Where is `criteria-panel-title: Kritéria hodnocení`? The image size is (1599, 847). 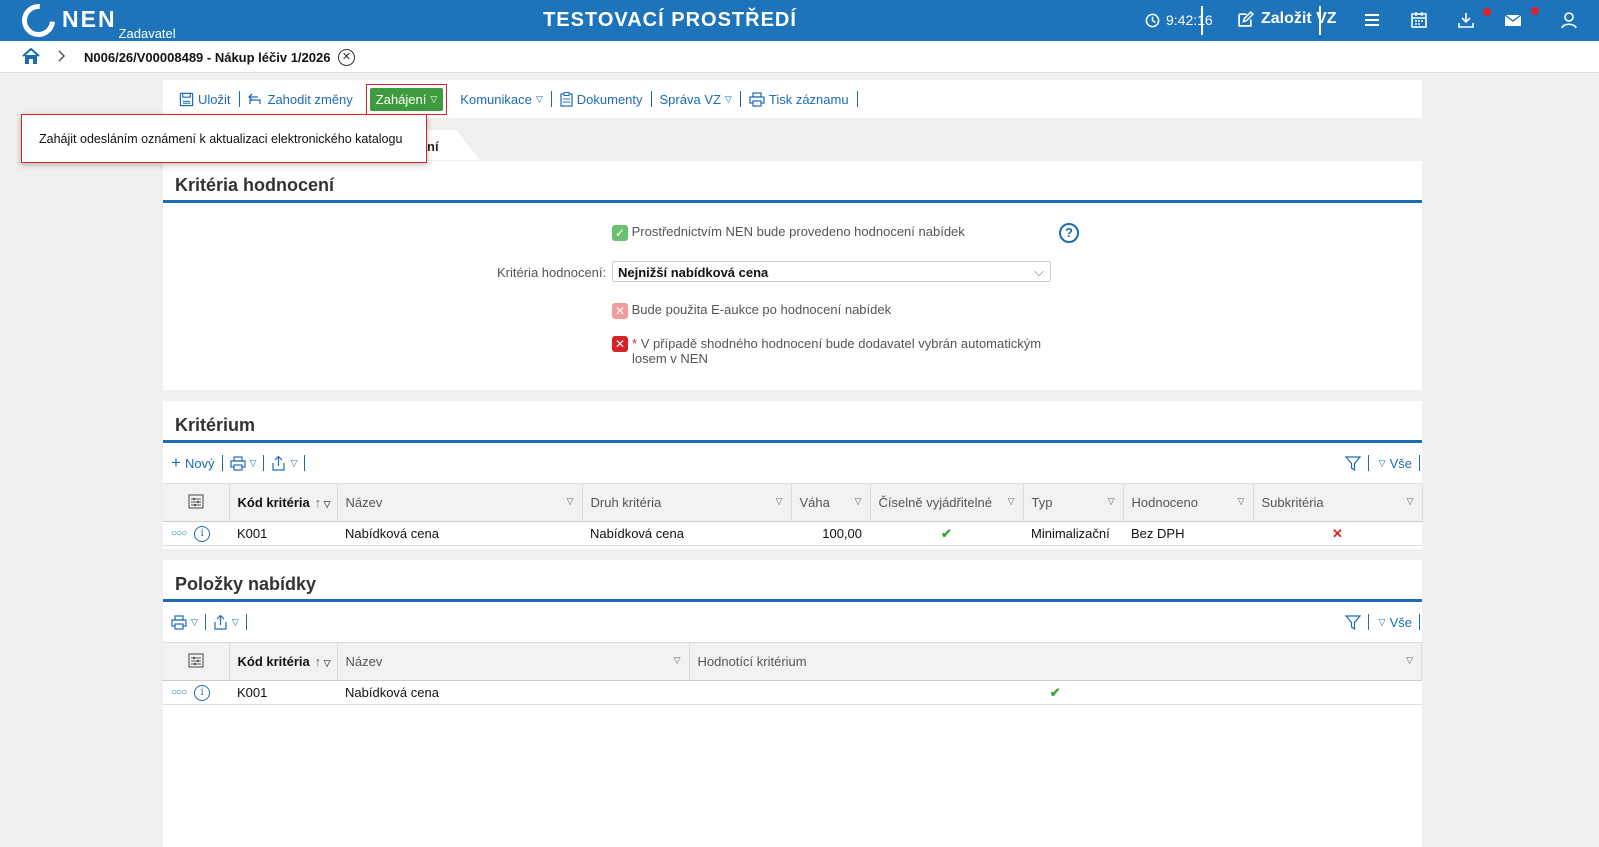
criteria-panel-title: Kritéria hodnocení is located at coordinates (792, 182).